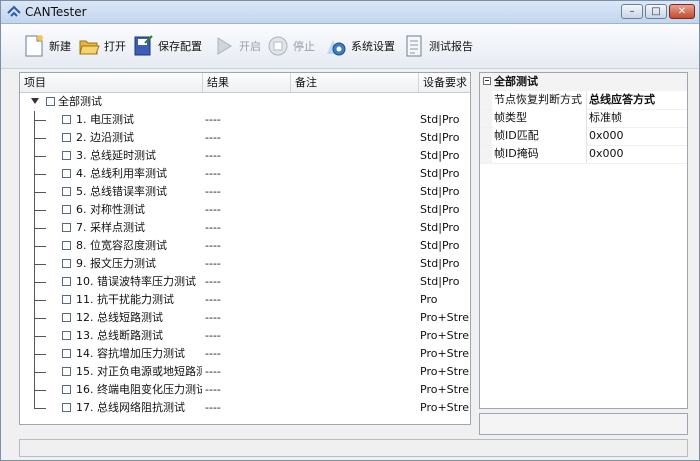 This screenshot has height=461, width=700. What do you see at coordinates (350, 12) in the screenshot?
I see `title-bar: CANTester – □ ✕` at bounding box center [350, 12].